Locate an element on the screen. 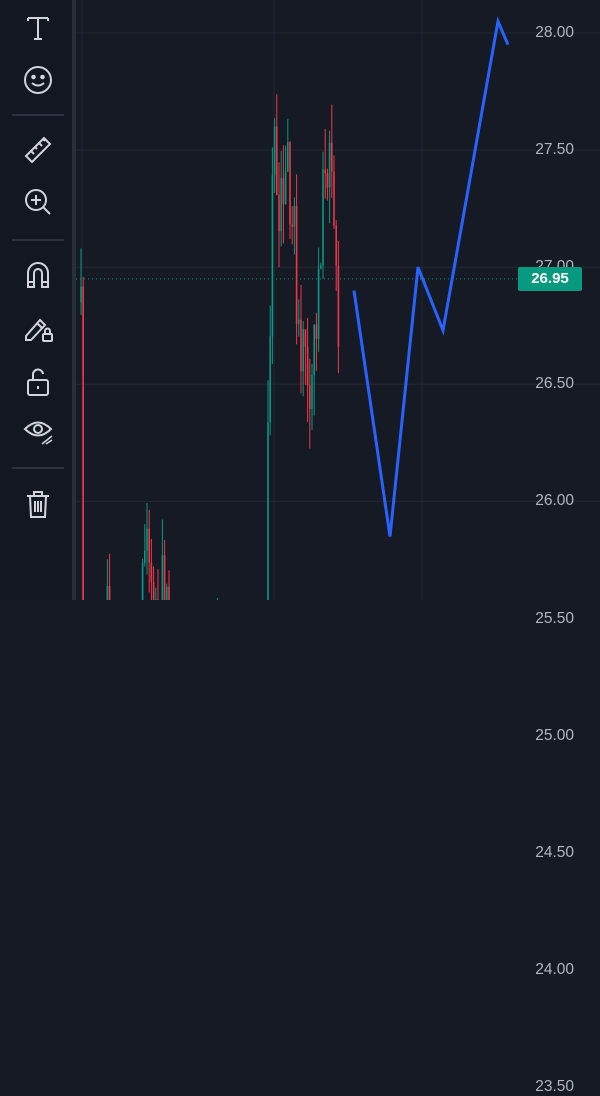  trash-icon is located at coordinates (38, 504).